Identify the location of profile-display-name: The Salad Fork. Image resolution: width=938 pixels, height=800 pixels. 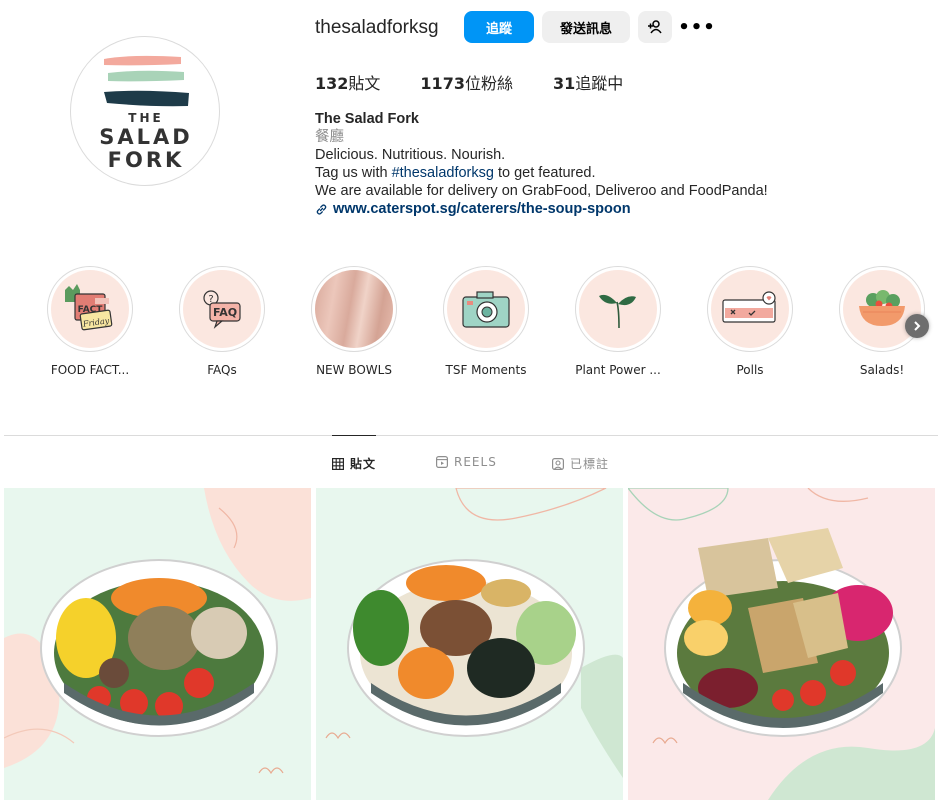
(367, 119).